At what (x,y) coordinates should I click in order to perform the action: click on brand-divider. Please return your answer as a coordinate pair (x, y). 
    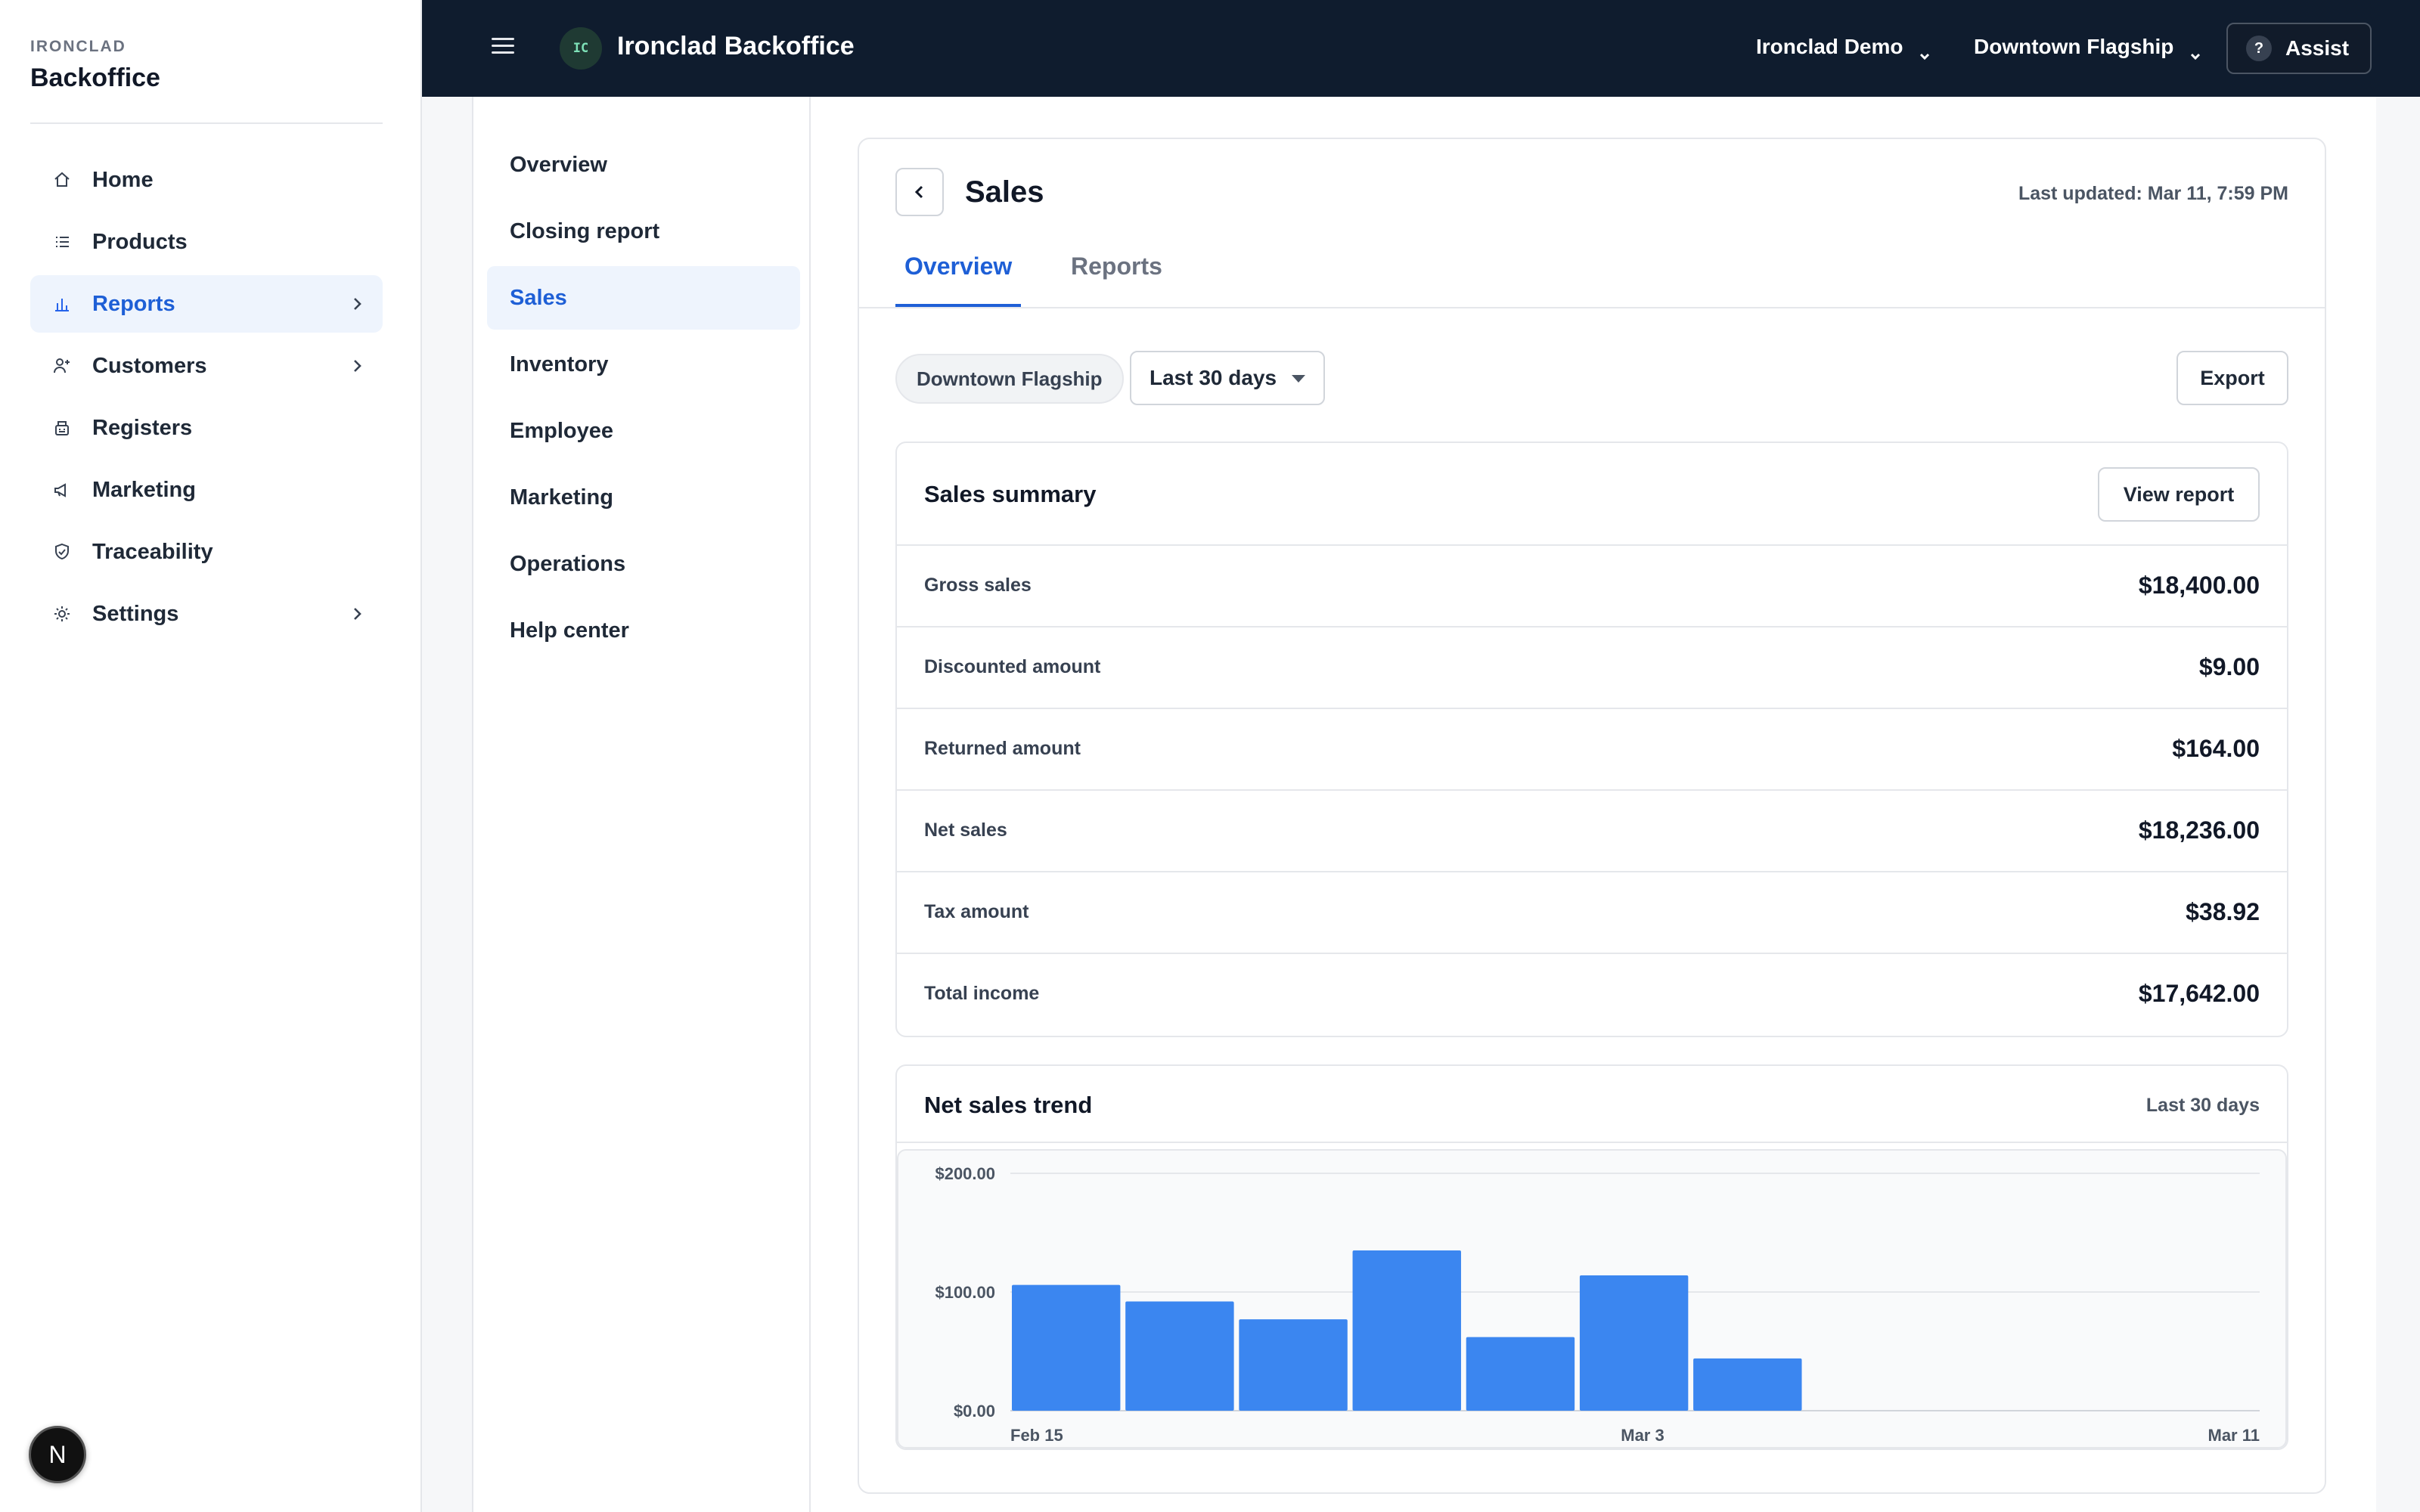
    Looking at the image, I should click on (206, 123).